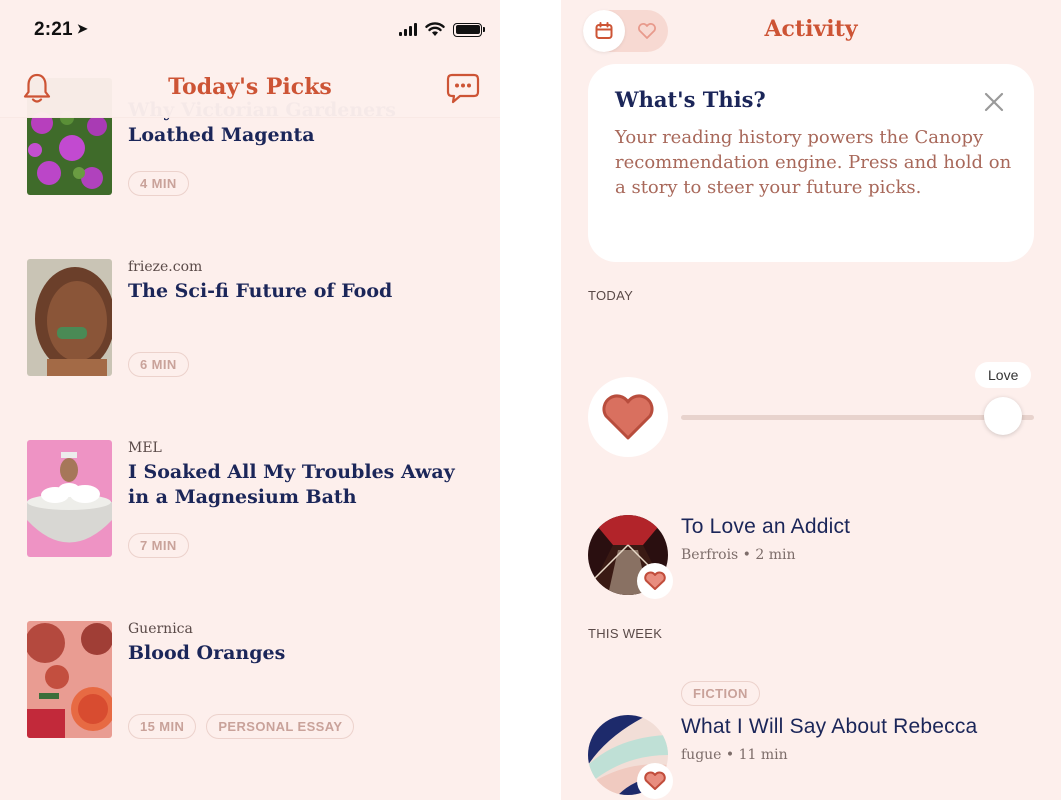 The height and width of the screenshot is (800, 1061). I want to click on status-time: 2:21 ➤, so click(61, 30).